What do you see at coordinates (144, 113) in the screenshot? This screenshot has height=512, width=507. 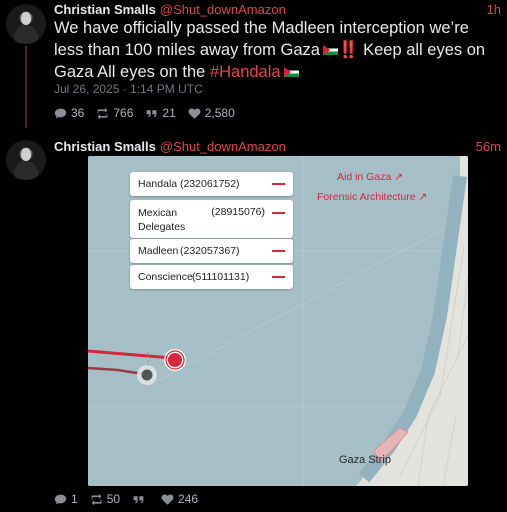 I see `tweet-stats: 36 766 21 2,580` at bounding box center [144, 113].